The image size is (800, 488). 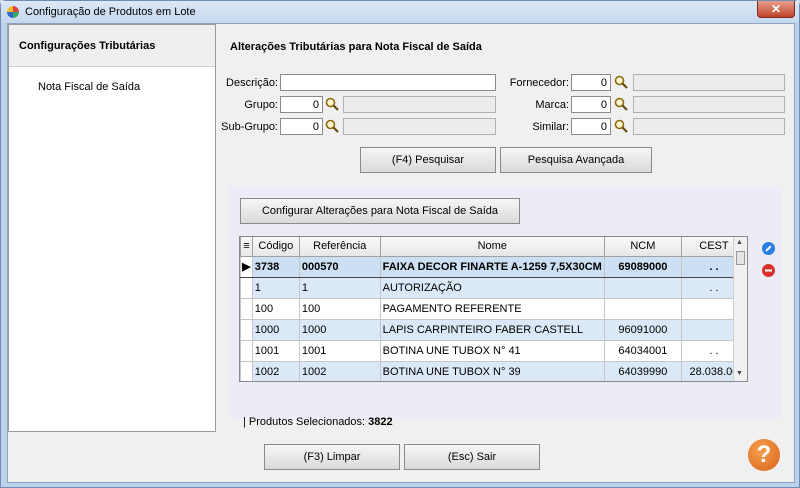 What do you see at coordinates (419, 126) in the screenshot?
I see `subgrupo-name-field` at bounding box center [419, 126].